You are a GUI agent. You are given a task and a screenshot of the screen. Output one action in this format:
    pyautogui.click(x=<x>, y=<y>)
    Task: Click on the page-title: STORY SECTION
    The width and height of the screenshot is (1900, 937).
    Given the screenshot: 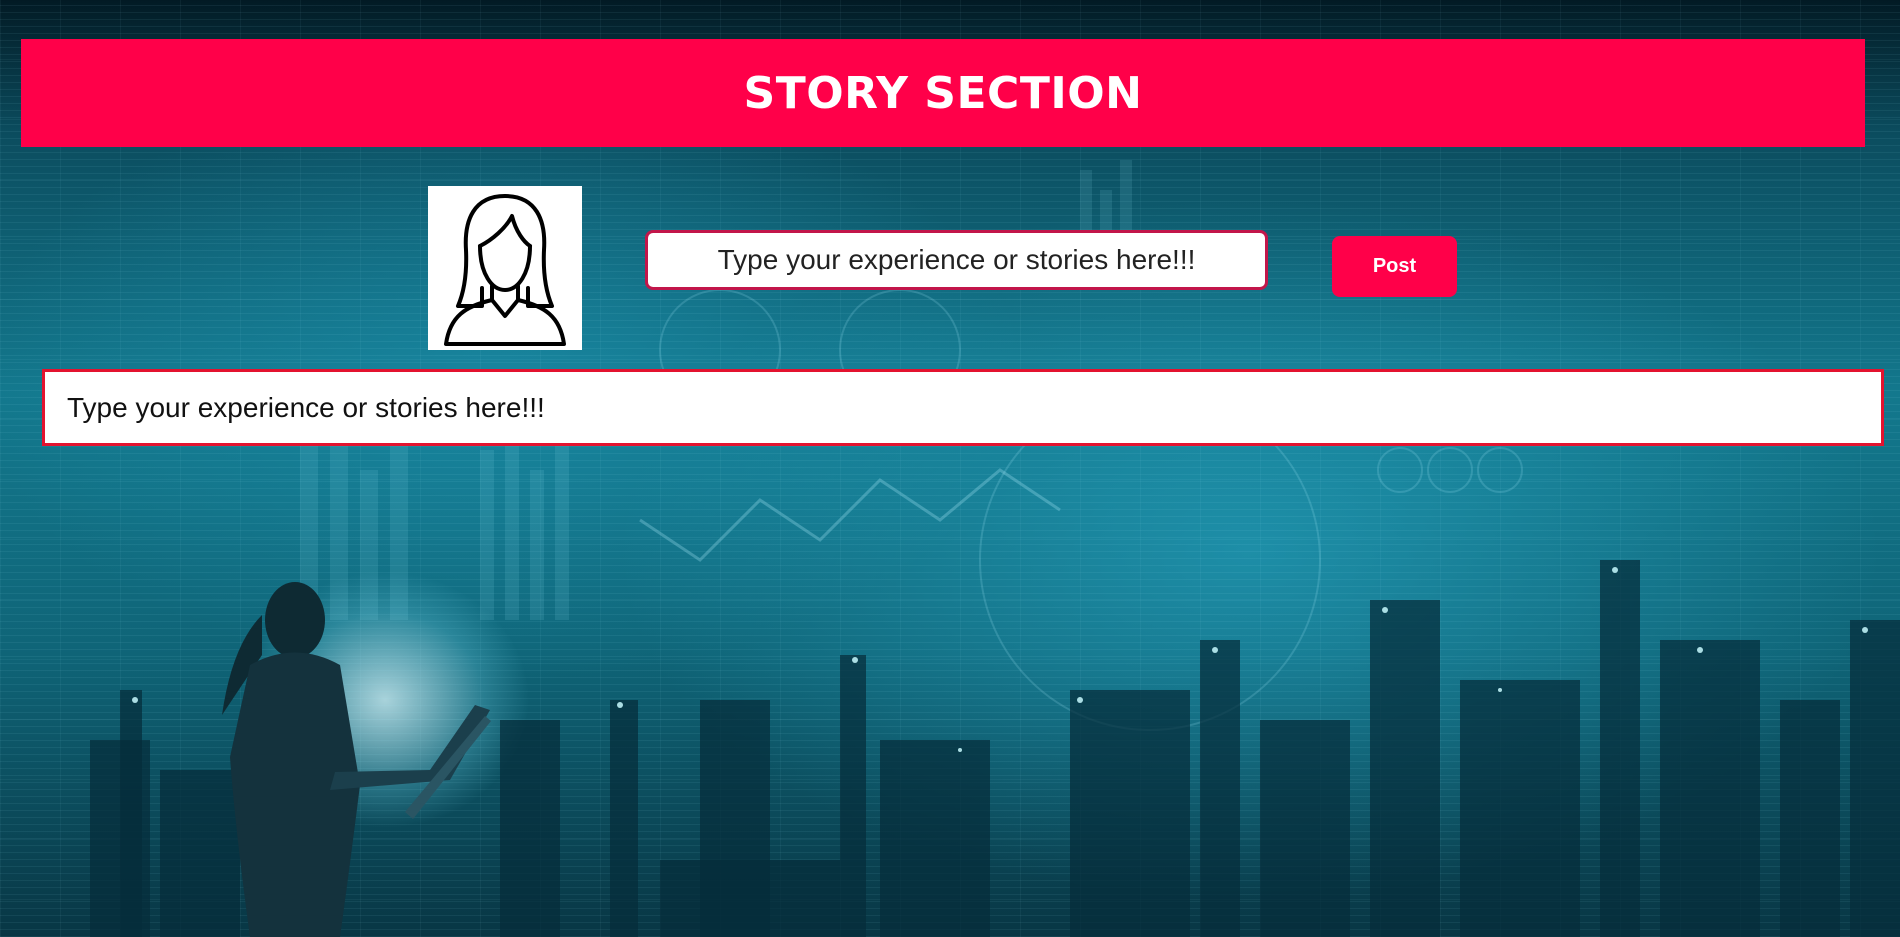 What is the action you would take?
    pyautogui.click(x=943, y=93)
    